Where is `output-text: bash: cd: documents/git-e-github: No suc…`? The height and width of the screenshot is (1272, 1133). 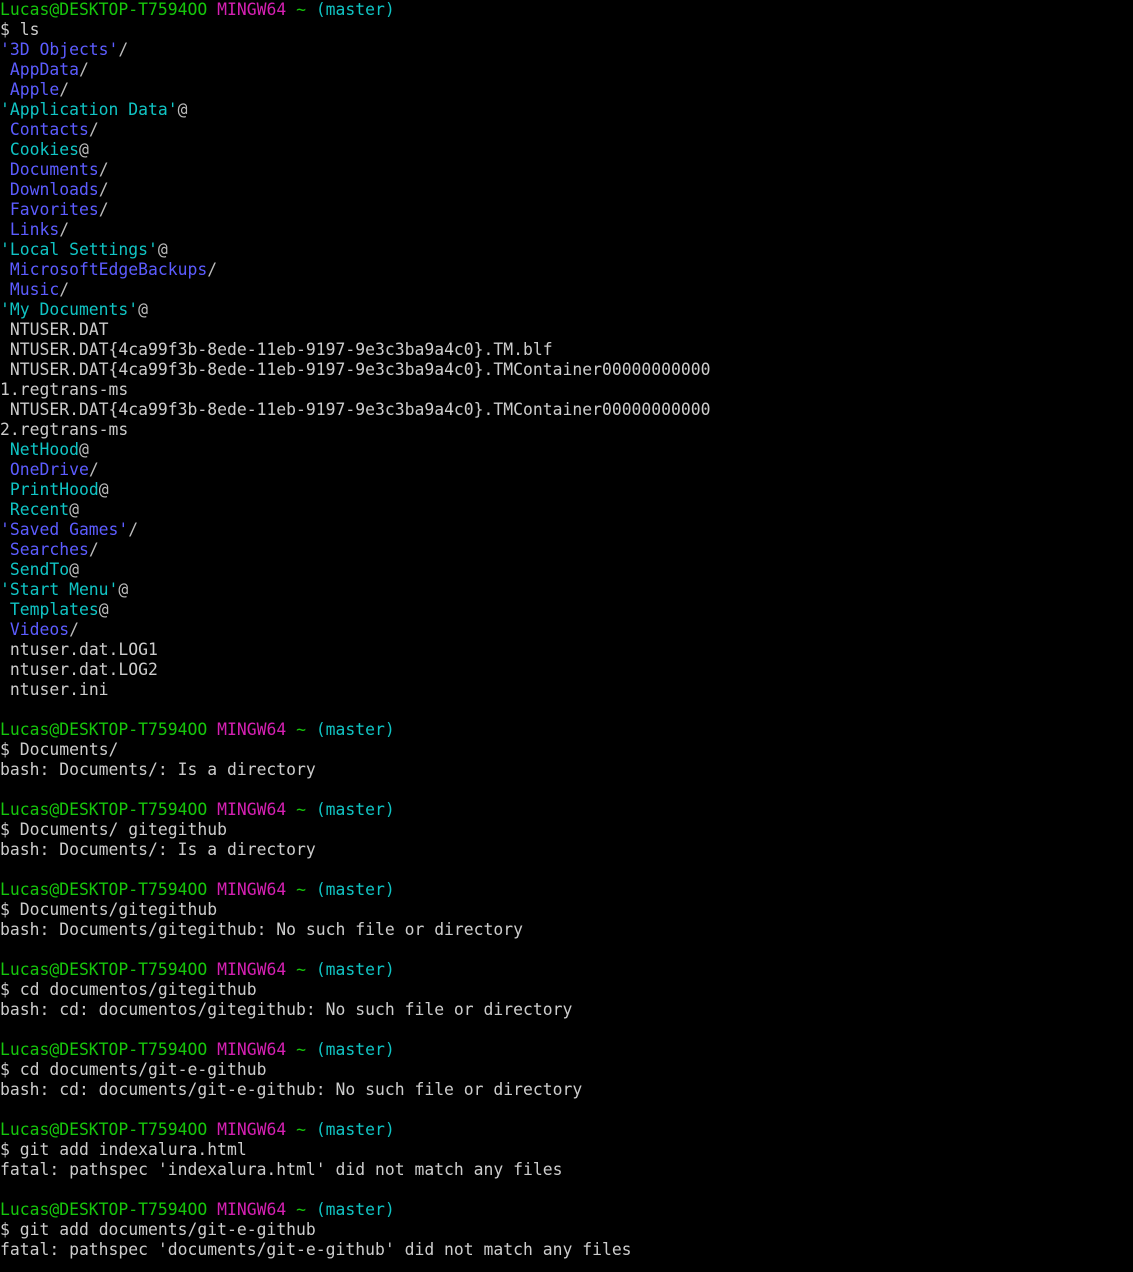
output-text: bash: cd: documents/git-e-github: No suc… is located at coordinates (291, 1089).